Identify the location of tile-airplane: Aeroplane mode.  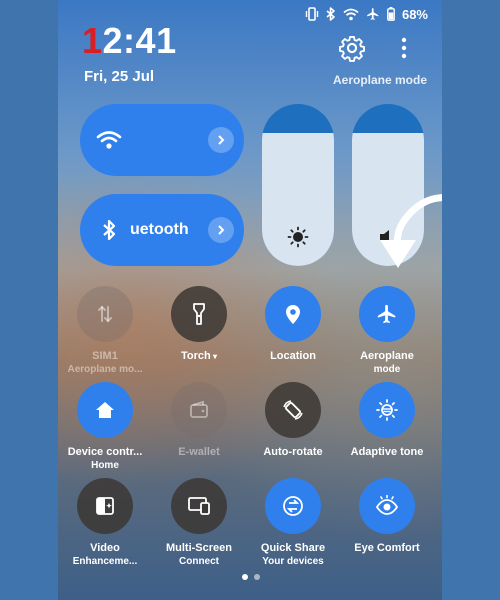
(387, 331).